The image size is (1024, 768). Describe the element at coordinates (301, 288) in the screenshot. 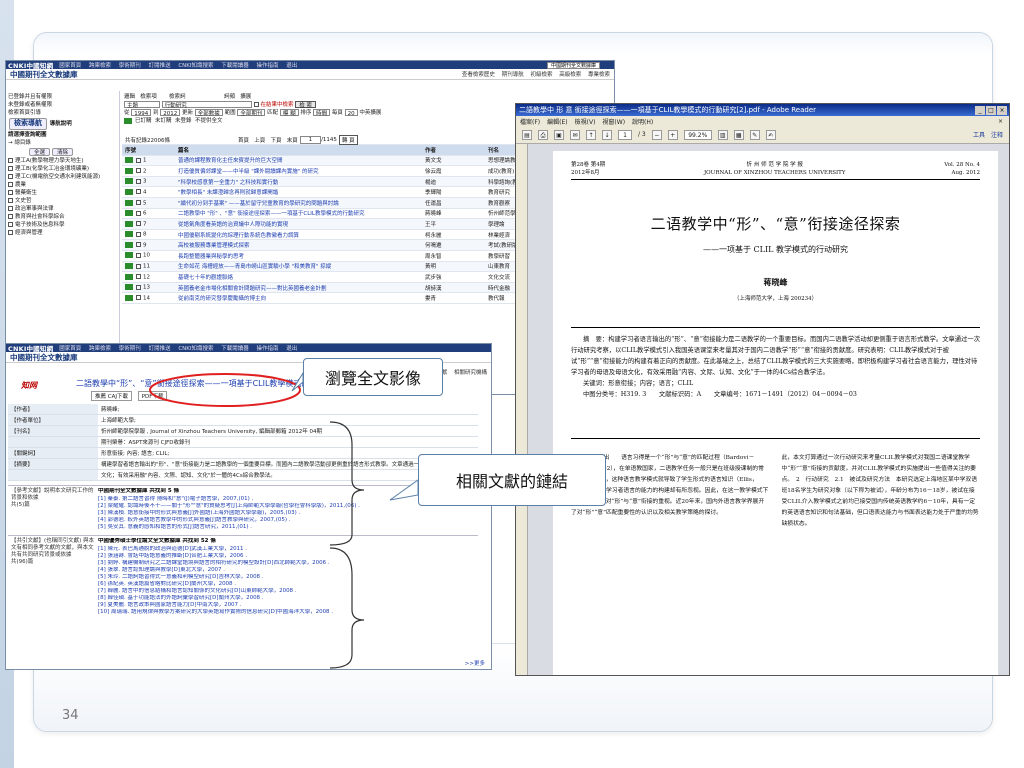

I see `row-title-link: 英國養老金市場化相關會計問題研究——對比英國養老金計劃` at that location.